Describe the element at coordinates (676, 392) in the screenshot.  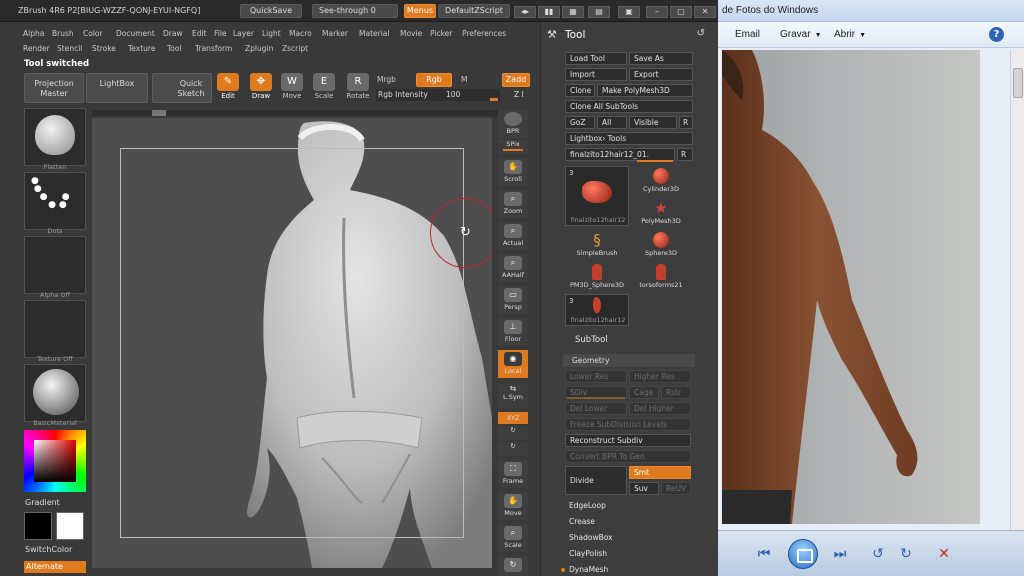
I see `rstr-button: Rstr` at that location.